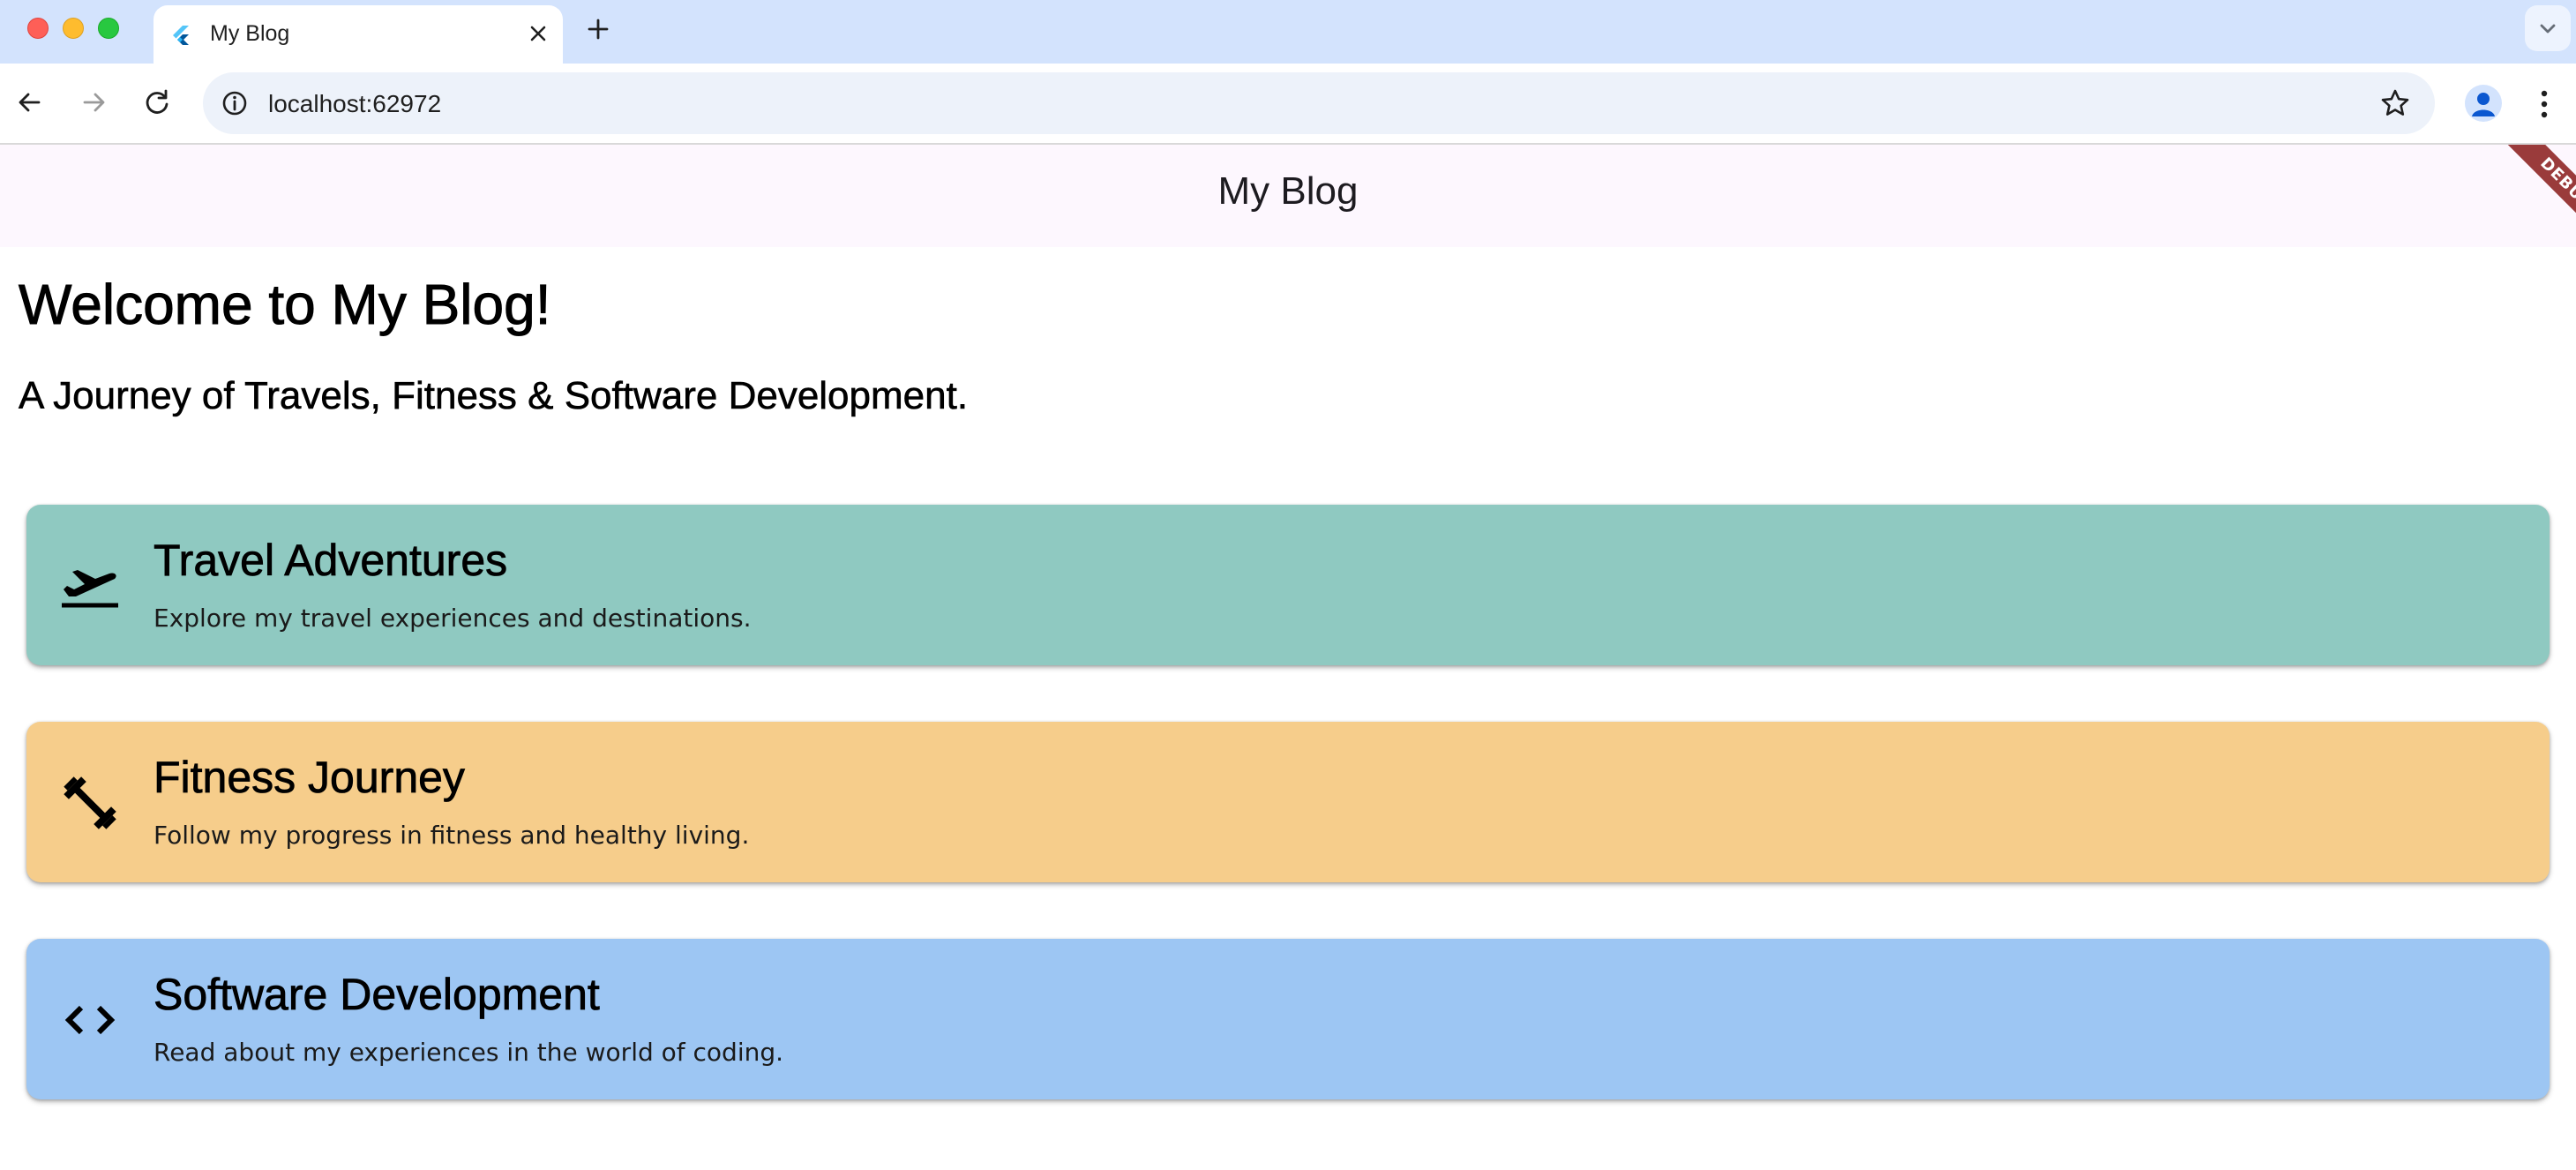  I want to click on bookmark-star-icon, so click(2395, 103).